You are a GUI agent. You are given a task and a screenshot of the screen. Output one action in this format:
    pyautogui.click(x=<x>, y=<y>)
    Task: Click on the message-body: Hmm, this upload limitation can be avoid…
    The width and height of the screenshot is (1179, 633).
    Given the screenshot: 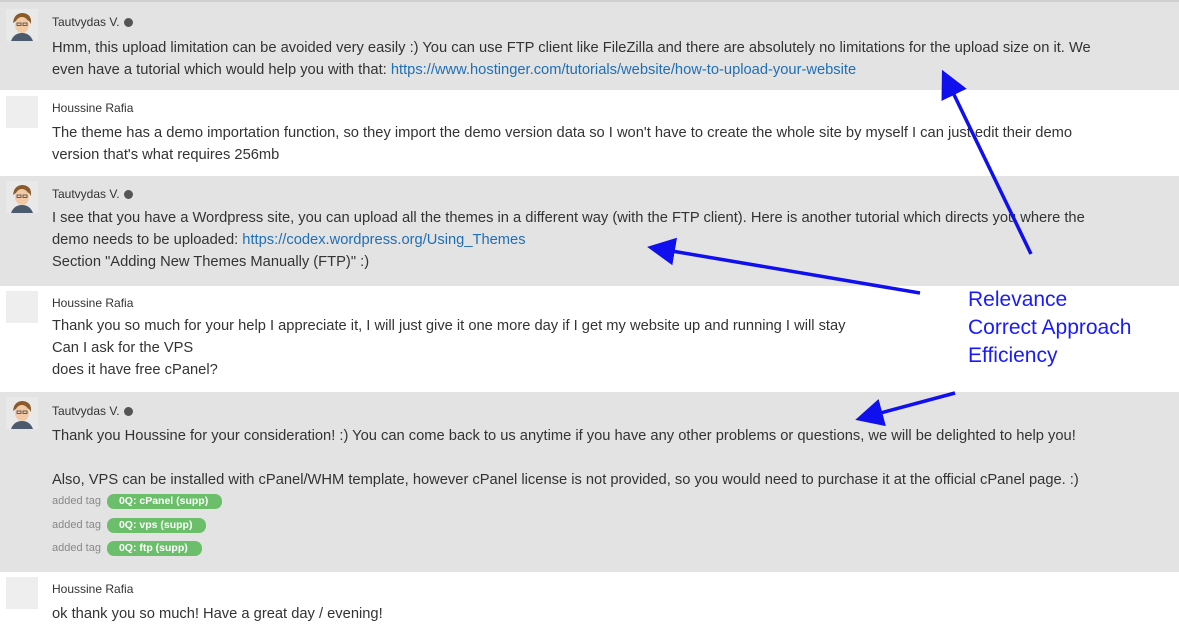 What is the action you would take?
    pyautogui.click(x=571, y=59)
    